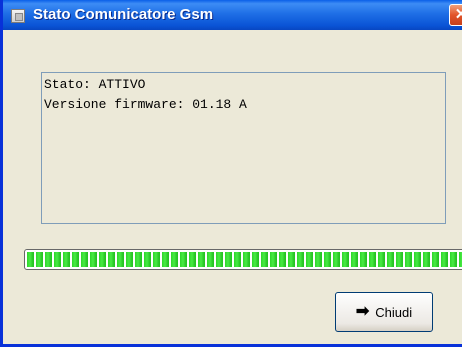 The image size is (462, 347). I want to click on arrow-right-icon: ➡, so click(362, 311).